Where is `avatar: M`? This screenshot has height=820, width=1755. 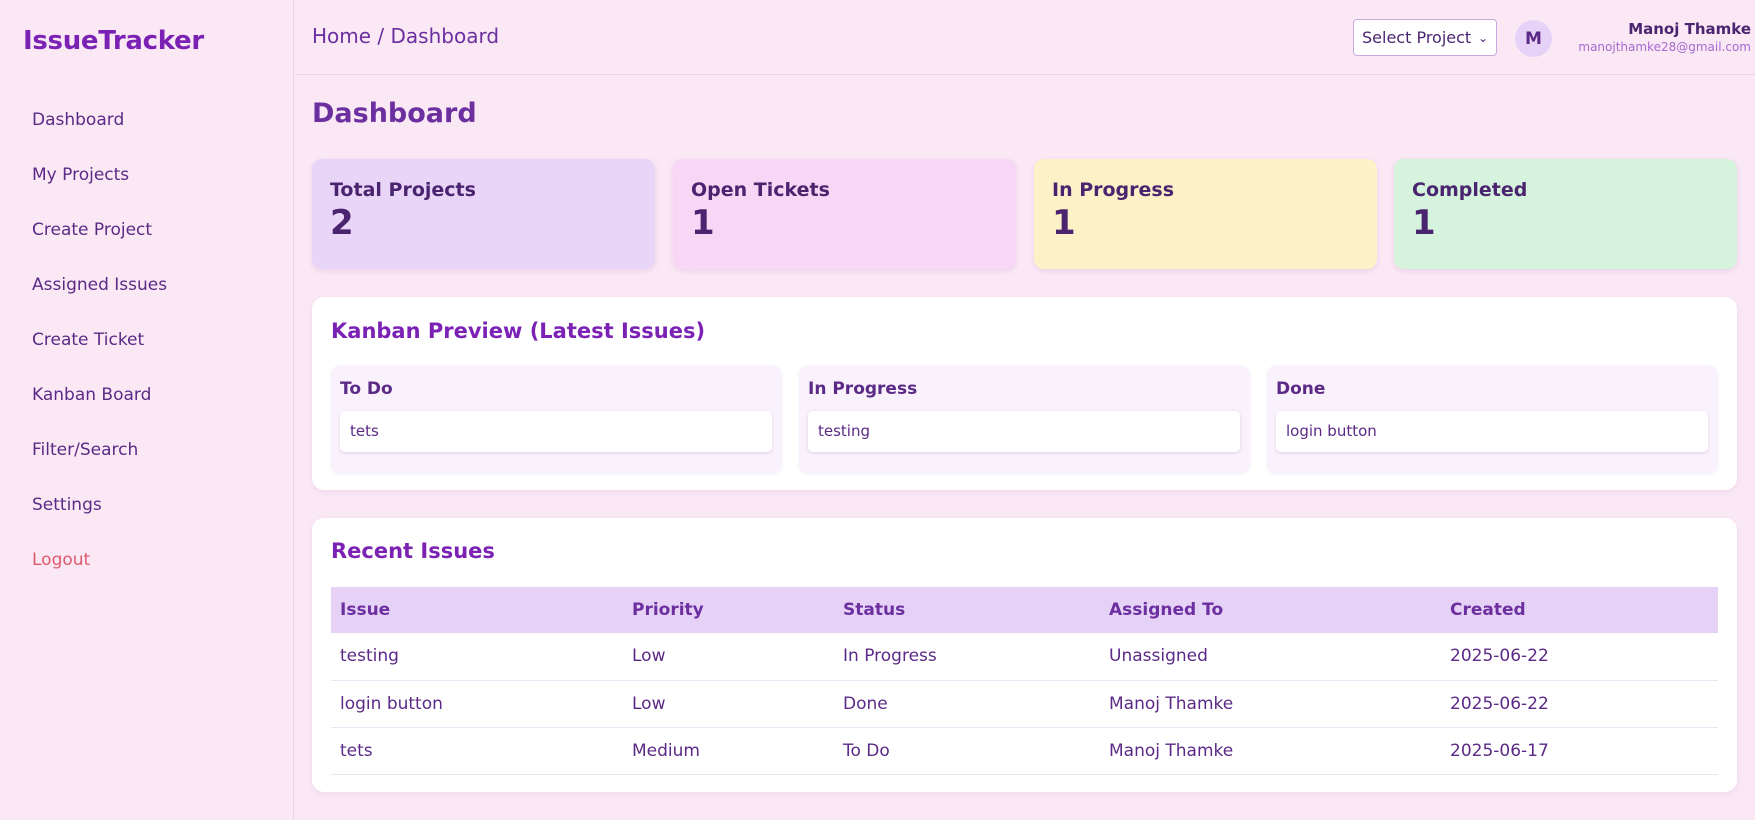 avatar: M is located at coordinates (1533, 38).